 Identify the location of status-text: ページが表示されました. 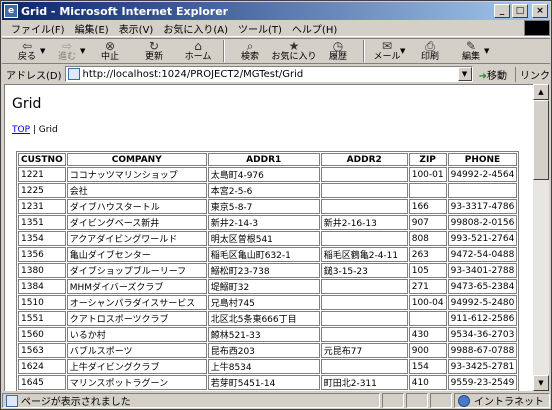
(76, 402).